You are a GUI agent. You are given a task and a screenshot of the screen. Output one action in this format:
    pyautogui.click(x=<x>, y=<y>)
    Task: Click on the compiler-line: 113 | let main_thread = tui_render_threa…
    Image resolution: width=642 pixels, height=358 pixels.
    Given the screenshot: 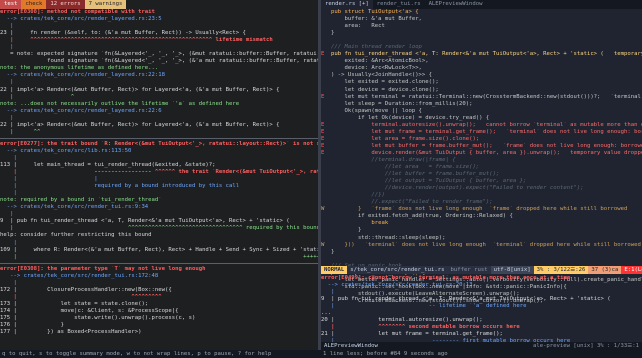 What is the action you would take?
    pyautogui.click(x=108, y=164)
    